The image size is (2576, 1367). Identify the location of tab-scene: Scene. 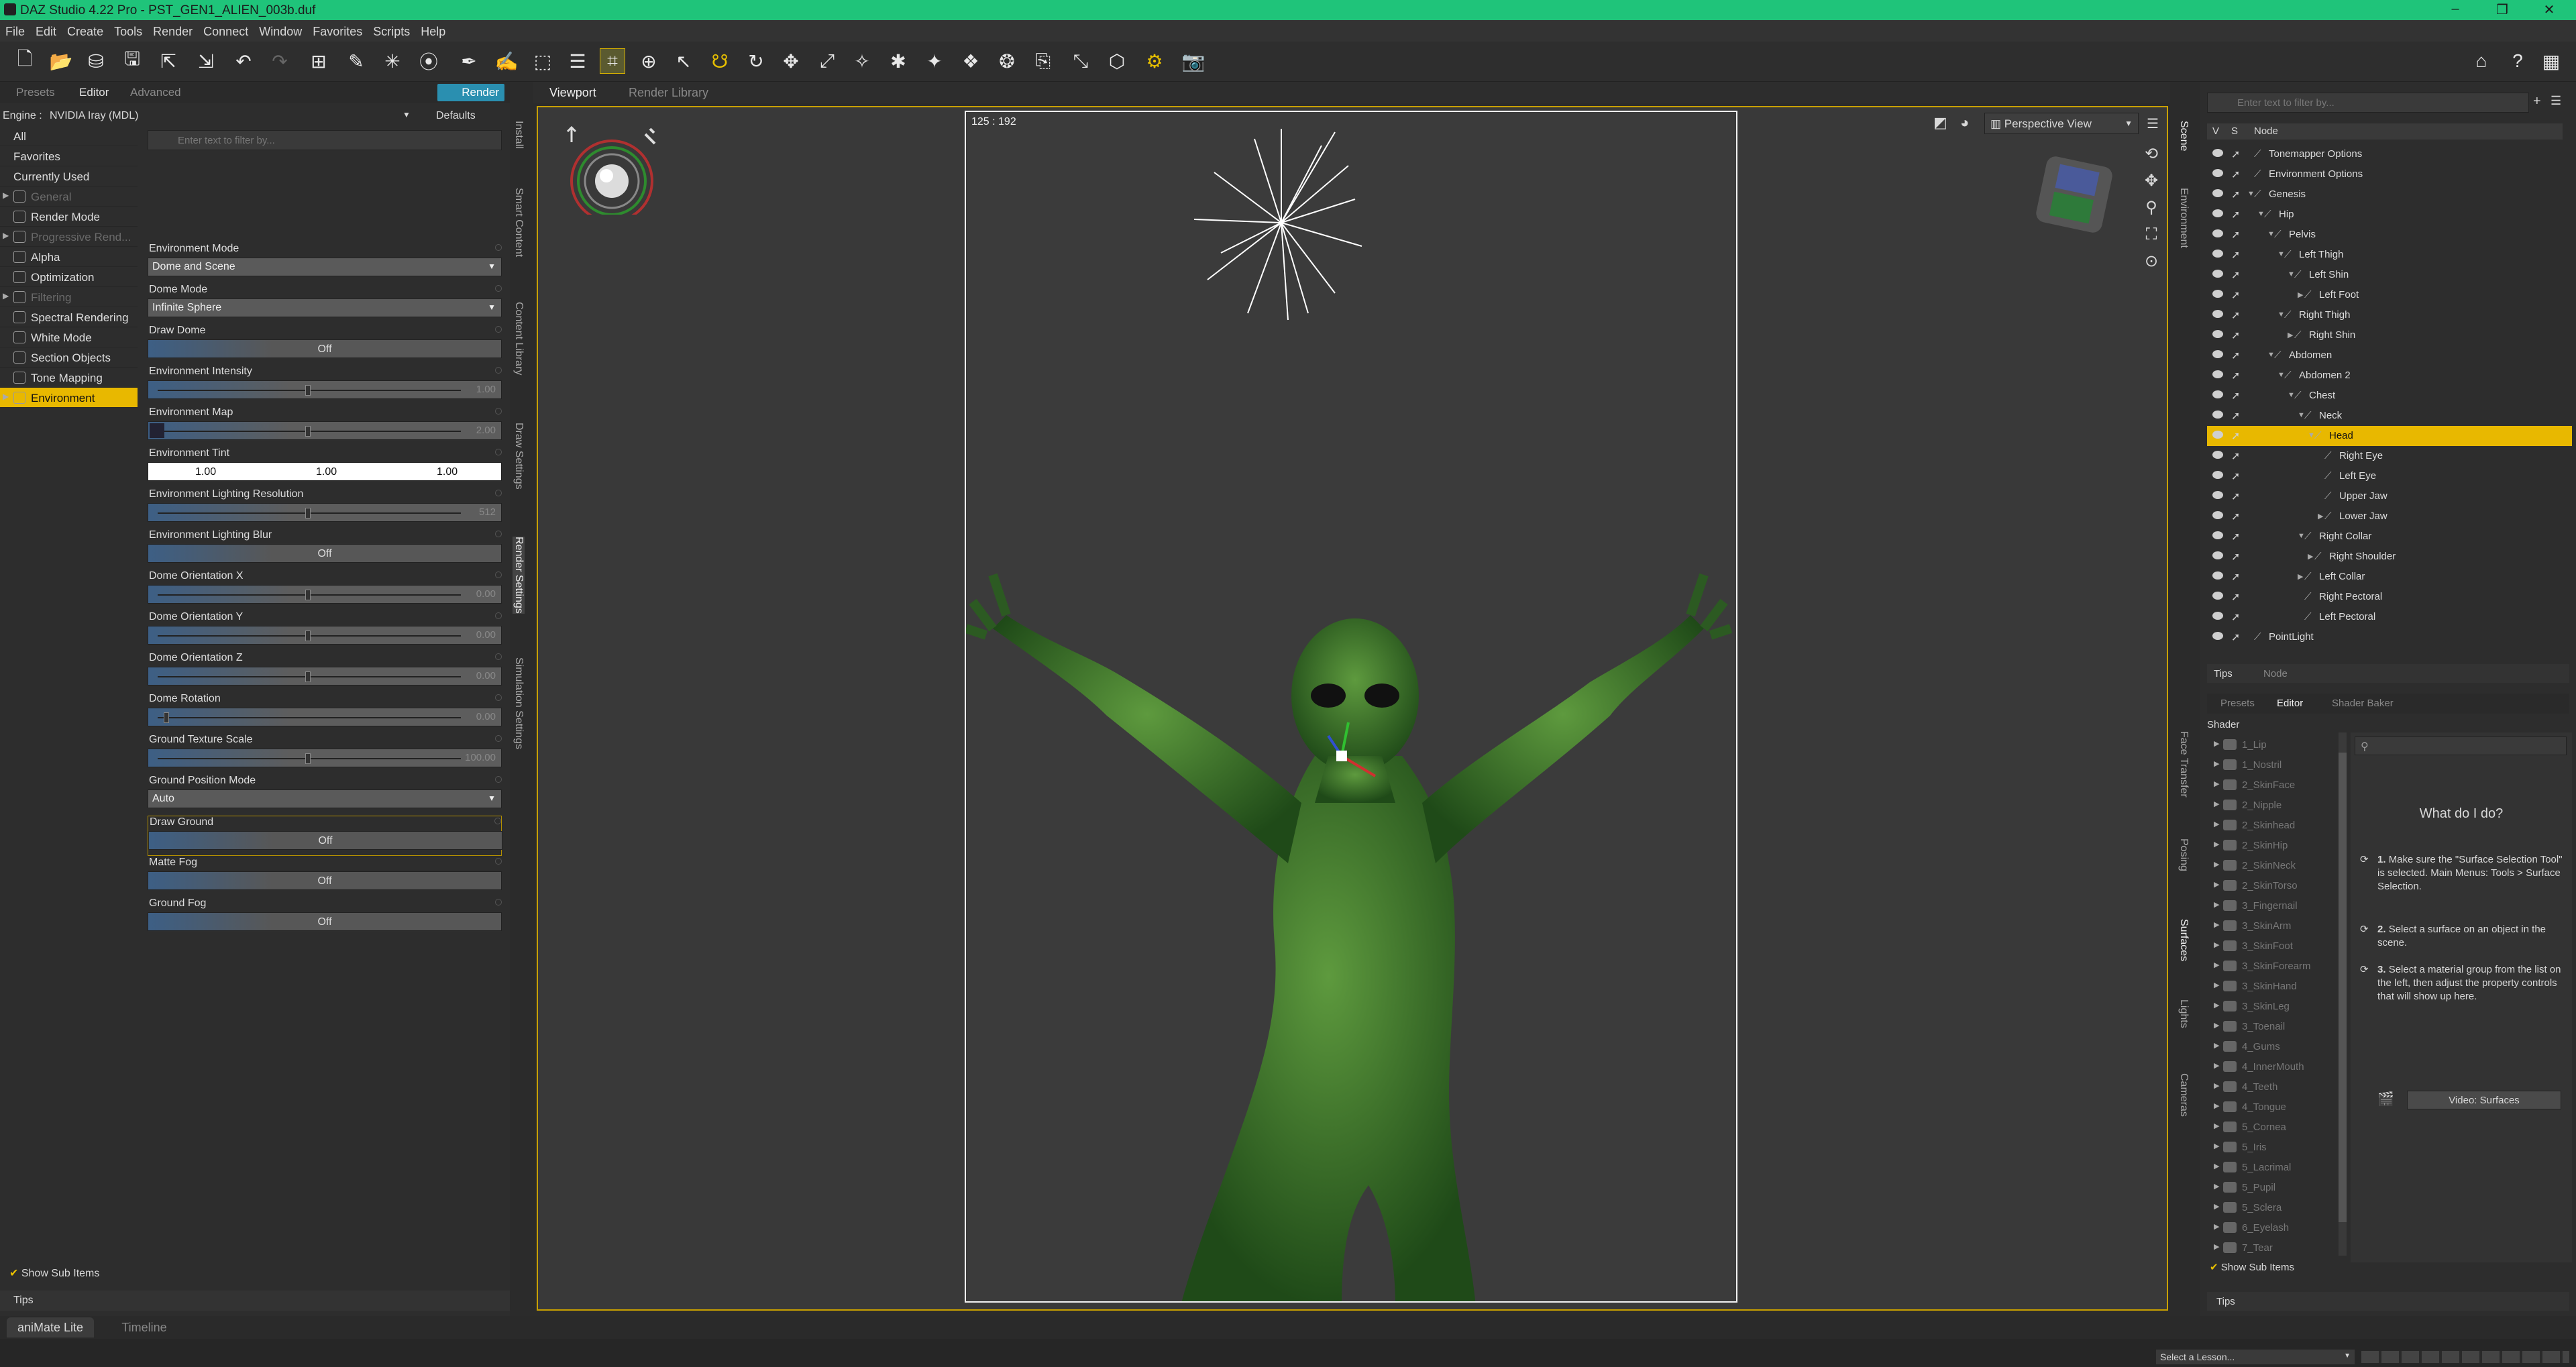
(2184, 136).